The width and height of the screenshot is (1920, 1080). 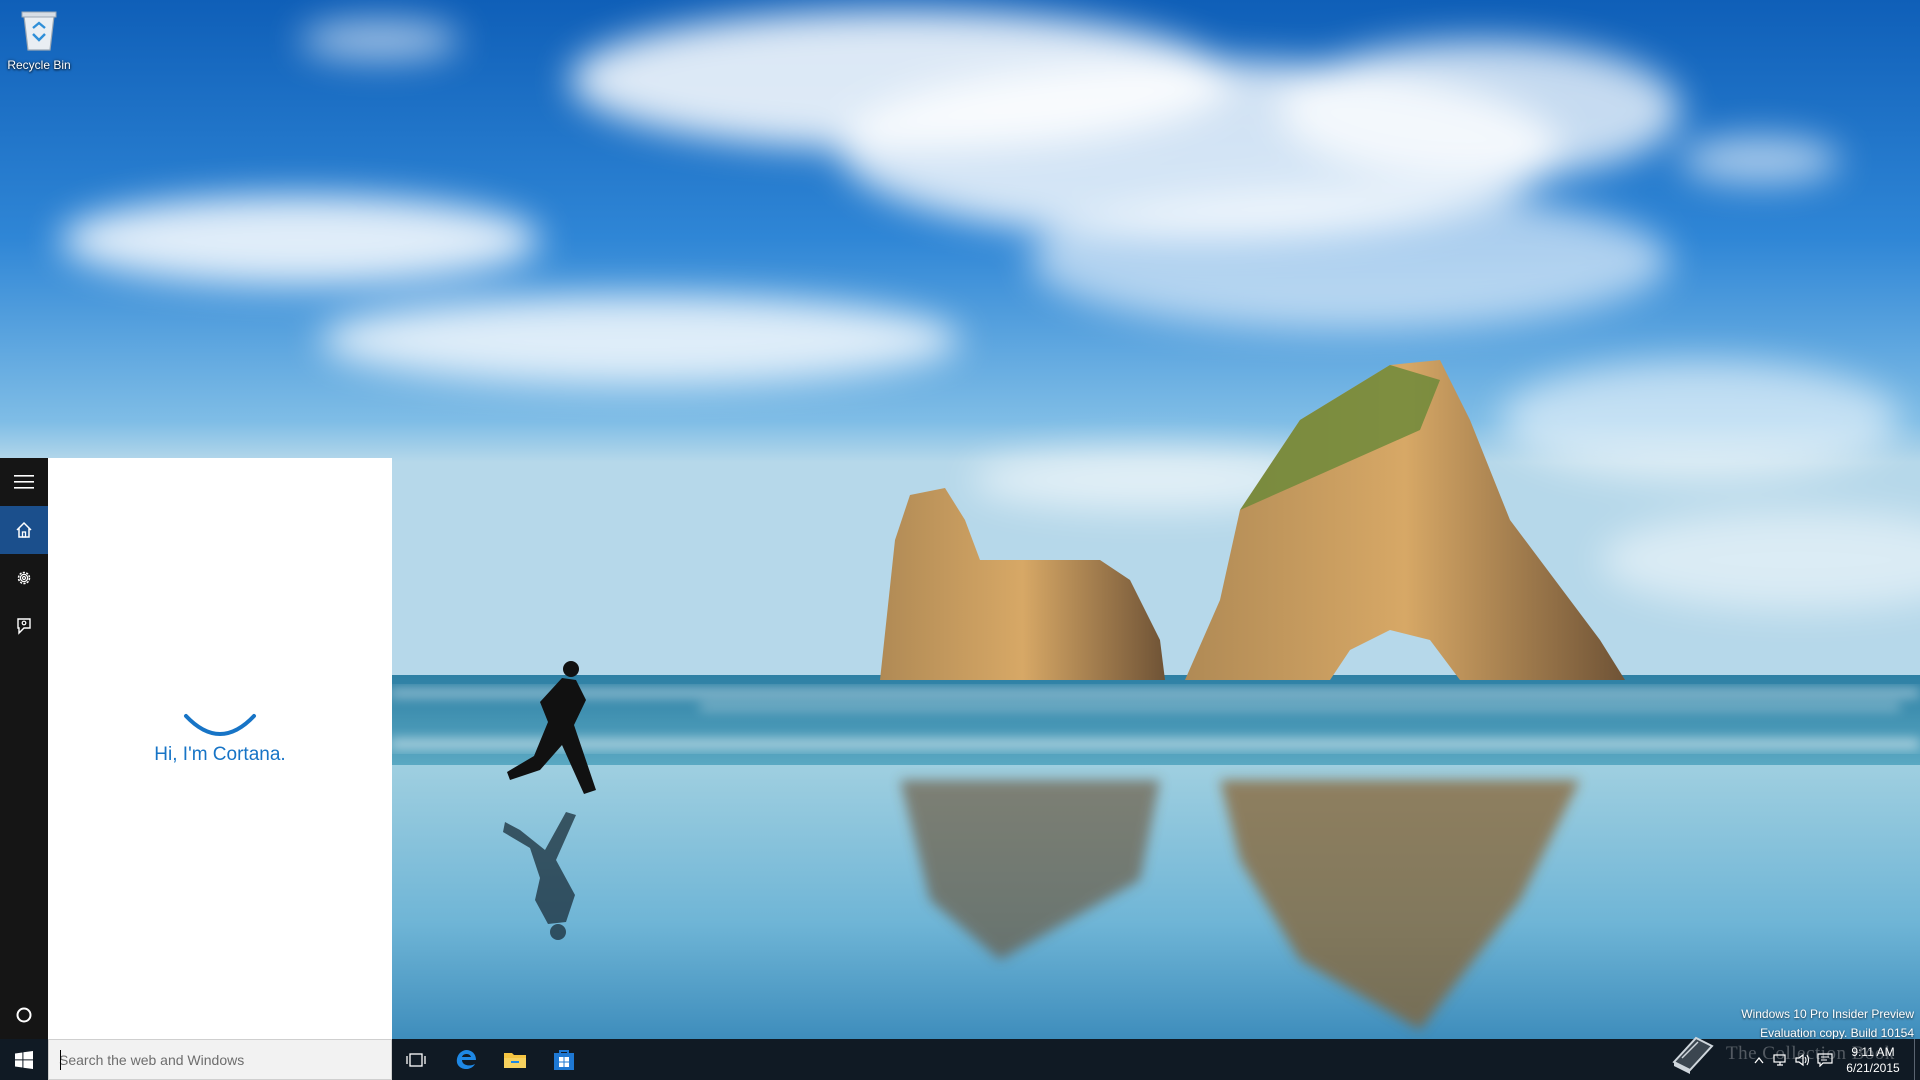 I want to click on search-box, so click(x=220, y=1059).